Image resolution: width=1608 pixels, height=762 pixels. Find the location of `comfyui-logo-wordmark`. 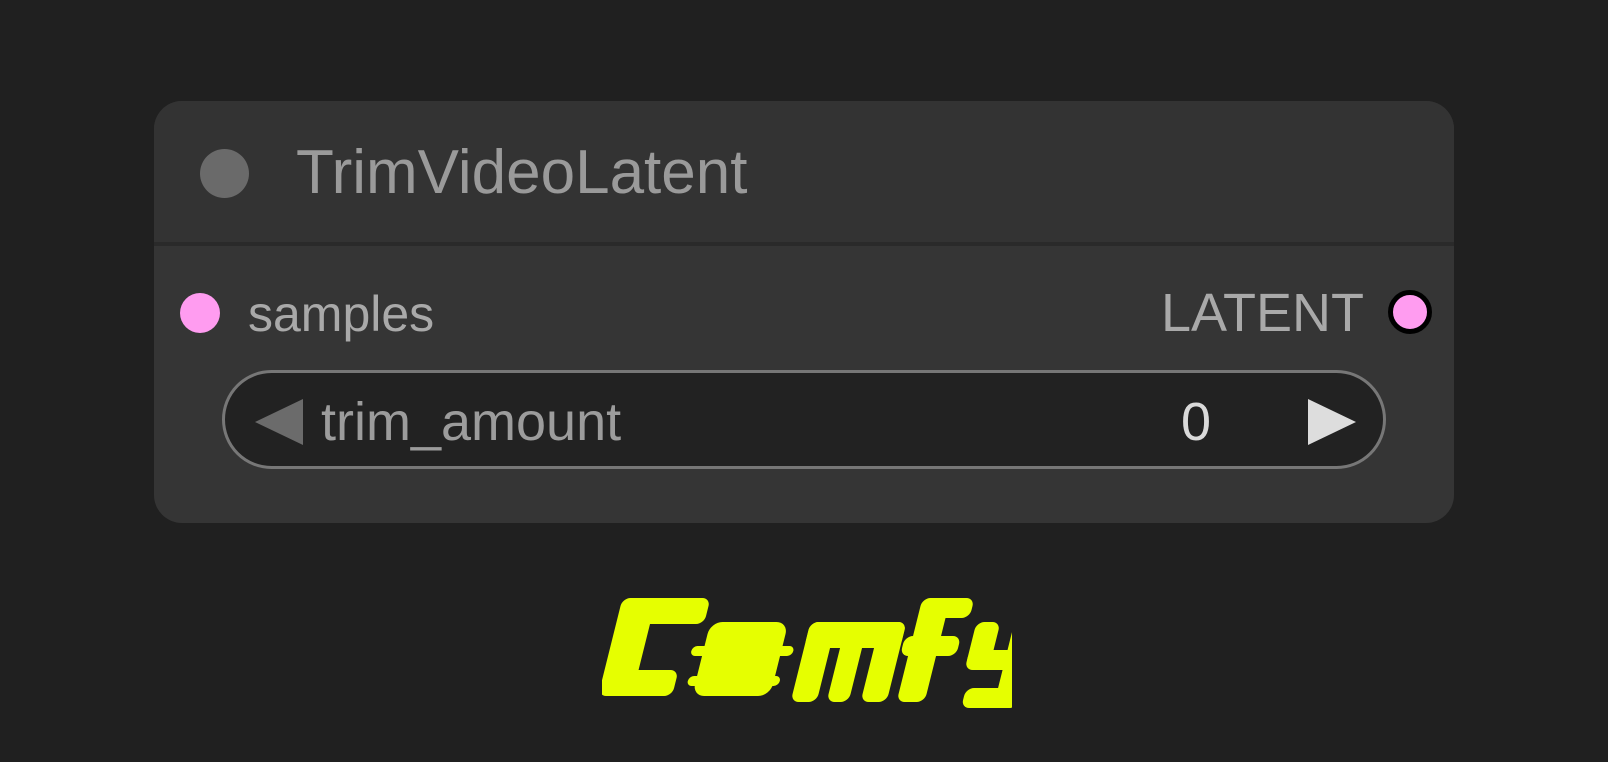

comfyui-logo-wordmark is located at coordinates (807, 653).